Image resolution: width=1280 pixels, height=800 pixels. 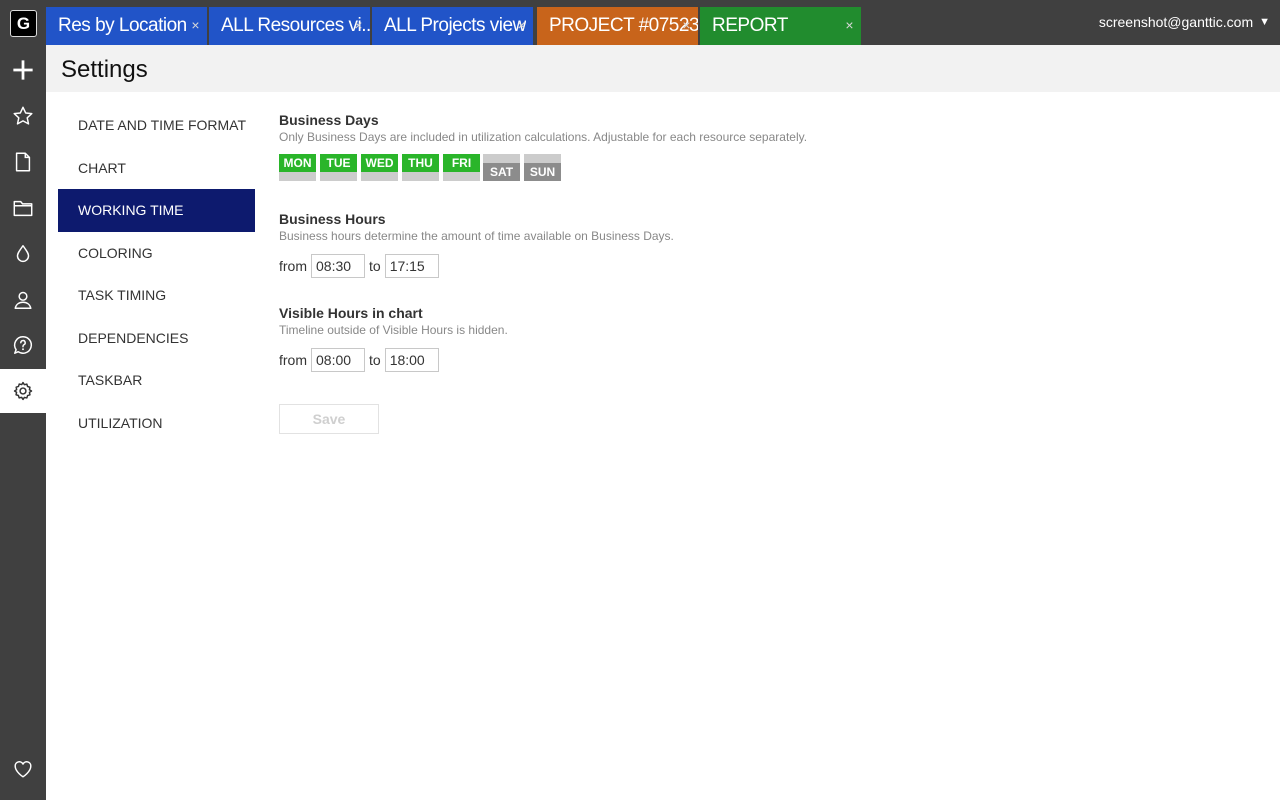 I want to click on gear-icon, so click(x=23, y=391).